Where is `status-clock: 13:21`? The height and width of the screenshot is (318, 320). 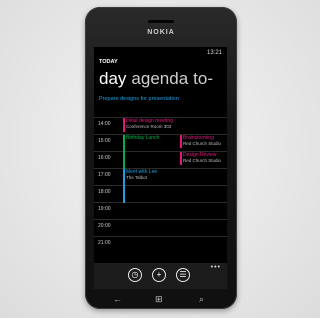
status-clock: 13:21 is located at coordinates (214, 53).